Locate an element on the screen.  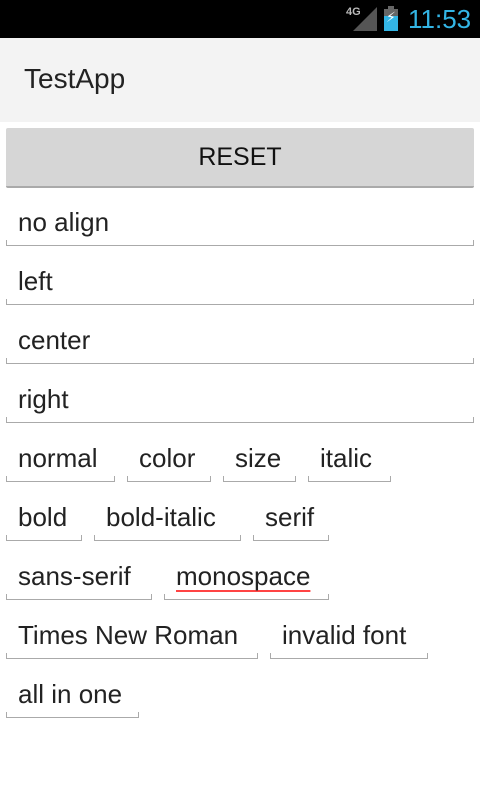
text-field-times-new-roman: Times New Roman is located at coordinates (132, 637).